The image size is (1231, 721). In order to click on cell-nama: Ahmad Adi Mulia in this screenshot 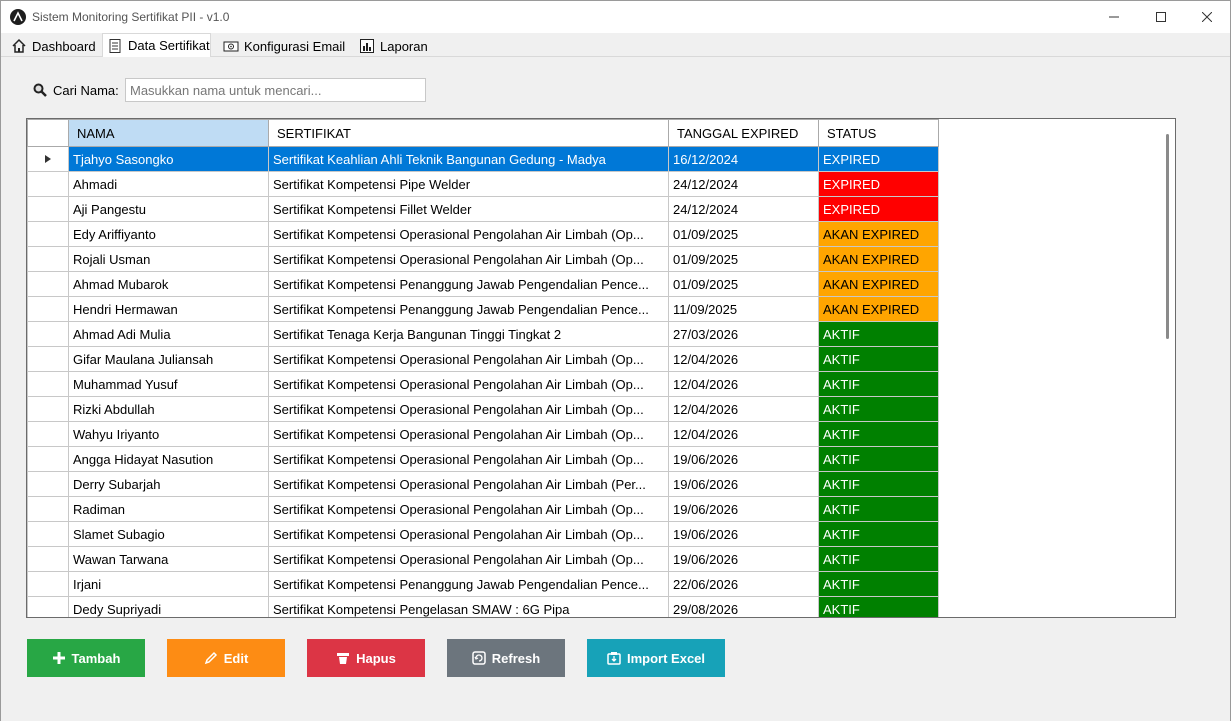, I will do `click(168, 334)`.